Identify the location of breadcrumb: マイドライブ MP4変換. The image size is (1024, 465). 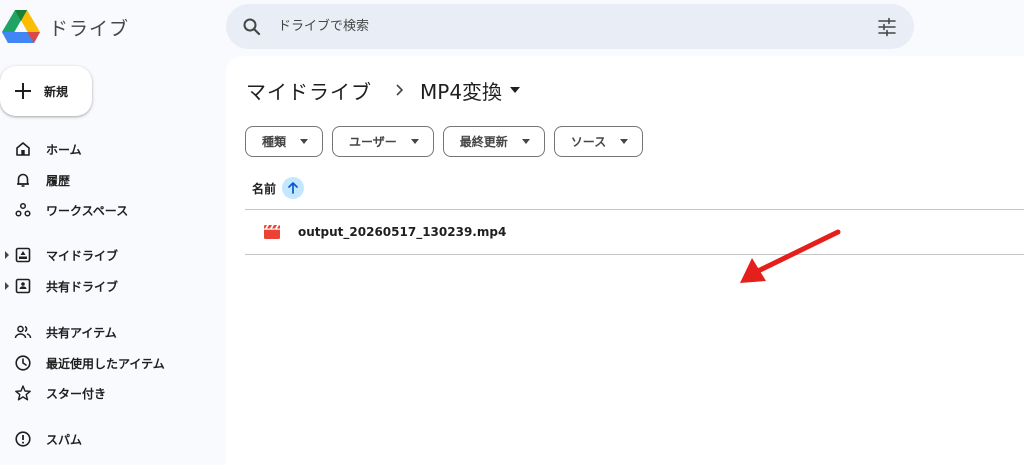
(383, 90).